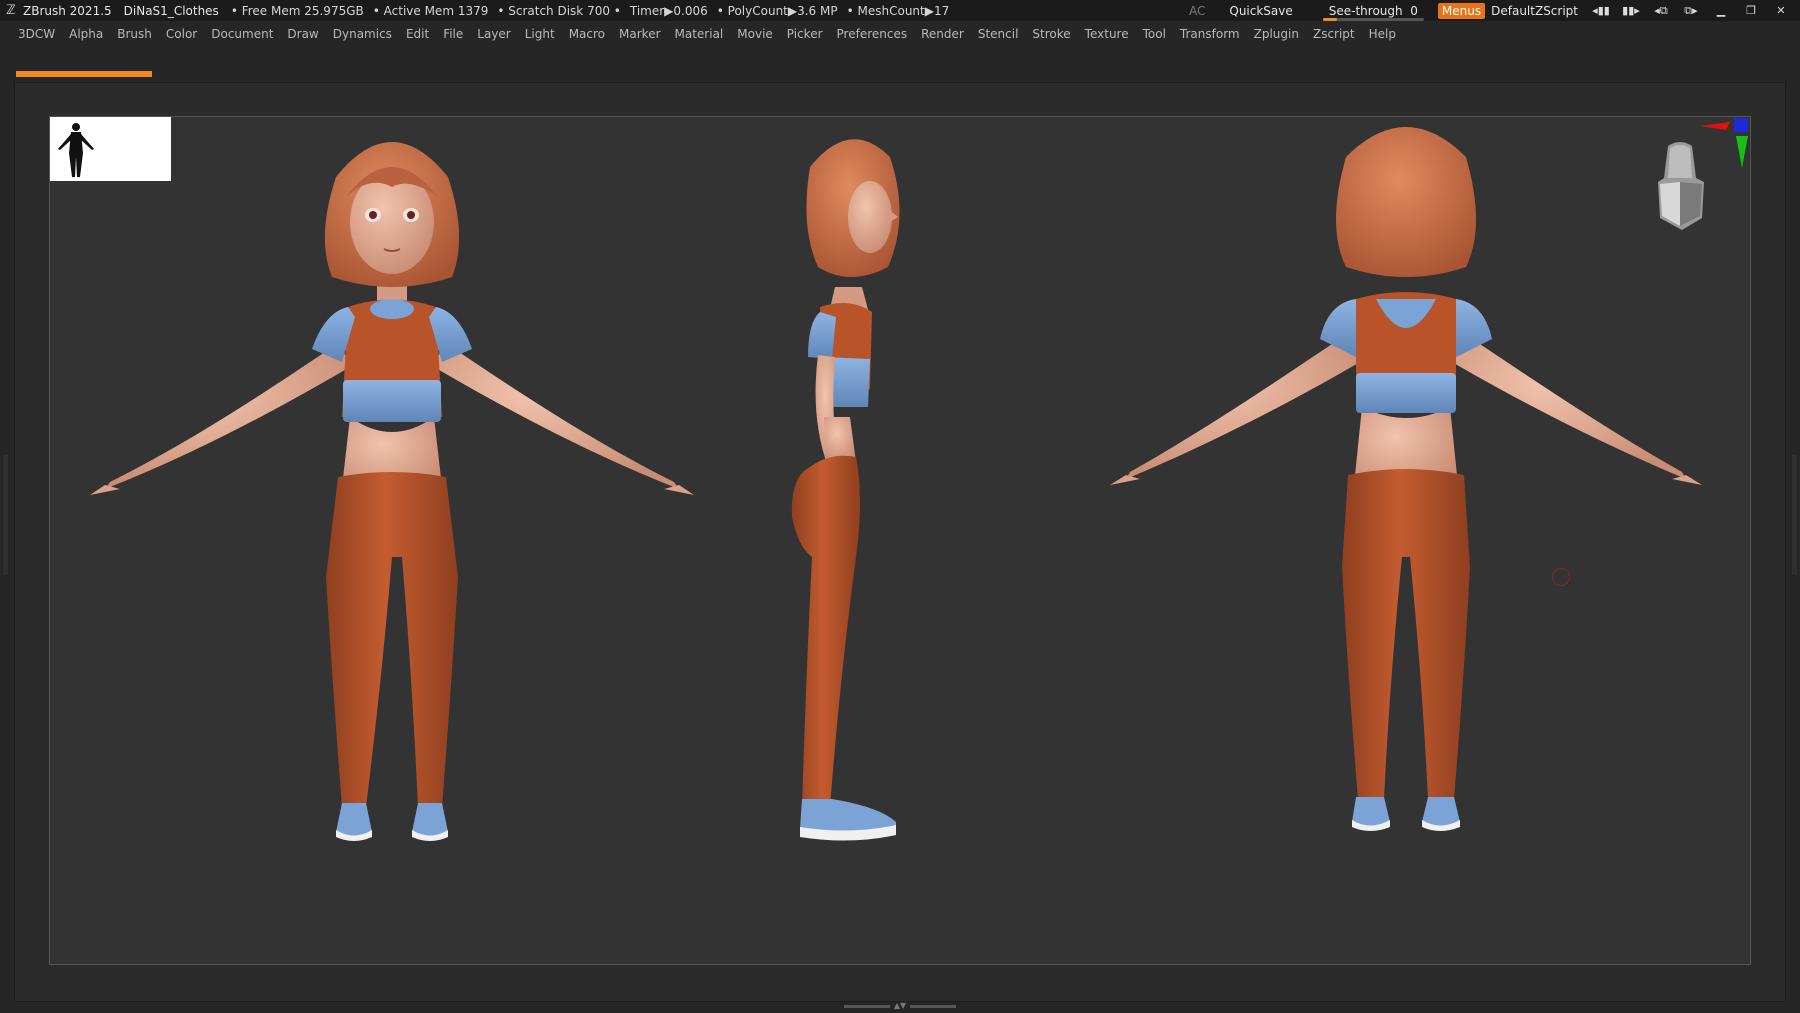 The height and width of the screenshot is (1013, 1800). What do you see at coordinates (559, 10) in the screenshot?
I see `scratch-disk-stat: • Scratch Disk 700 •` at bounding box center [559, 10].